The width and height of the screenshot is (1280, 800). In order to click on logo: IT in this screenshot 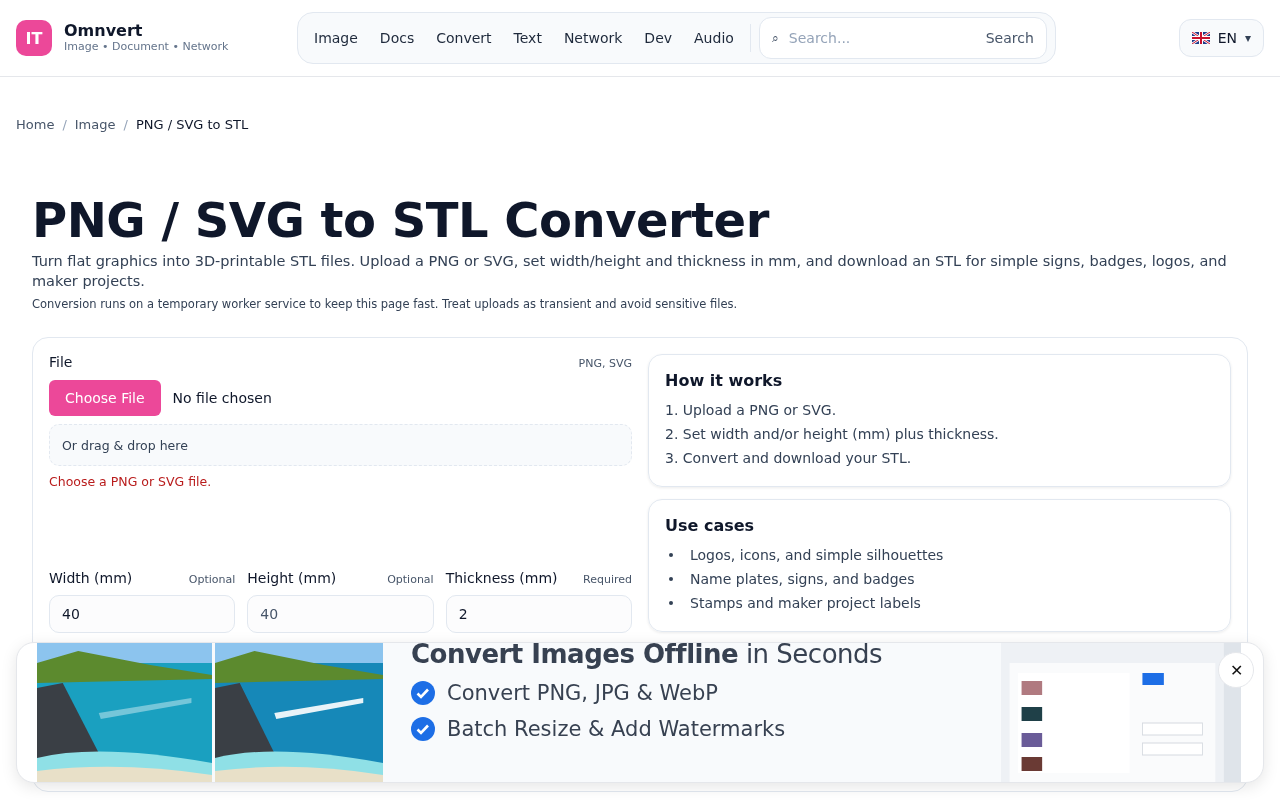, I will do `click(34, 38)`.